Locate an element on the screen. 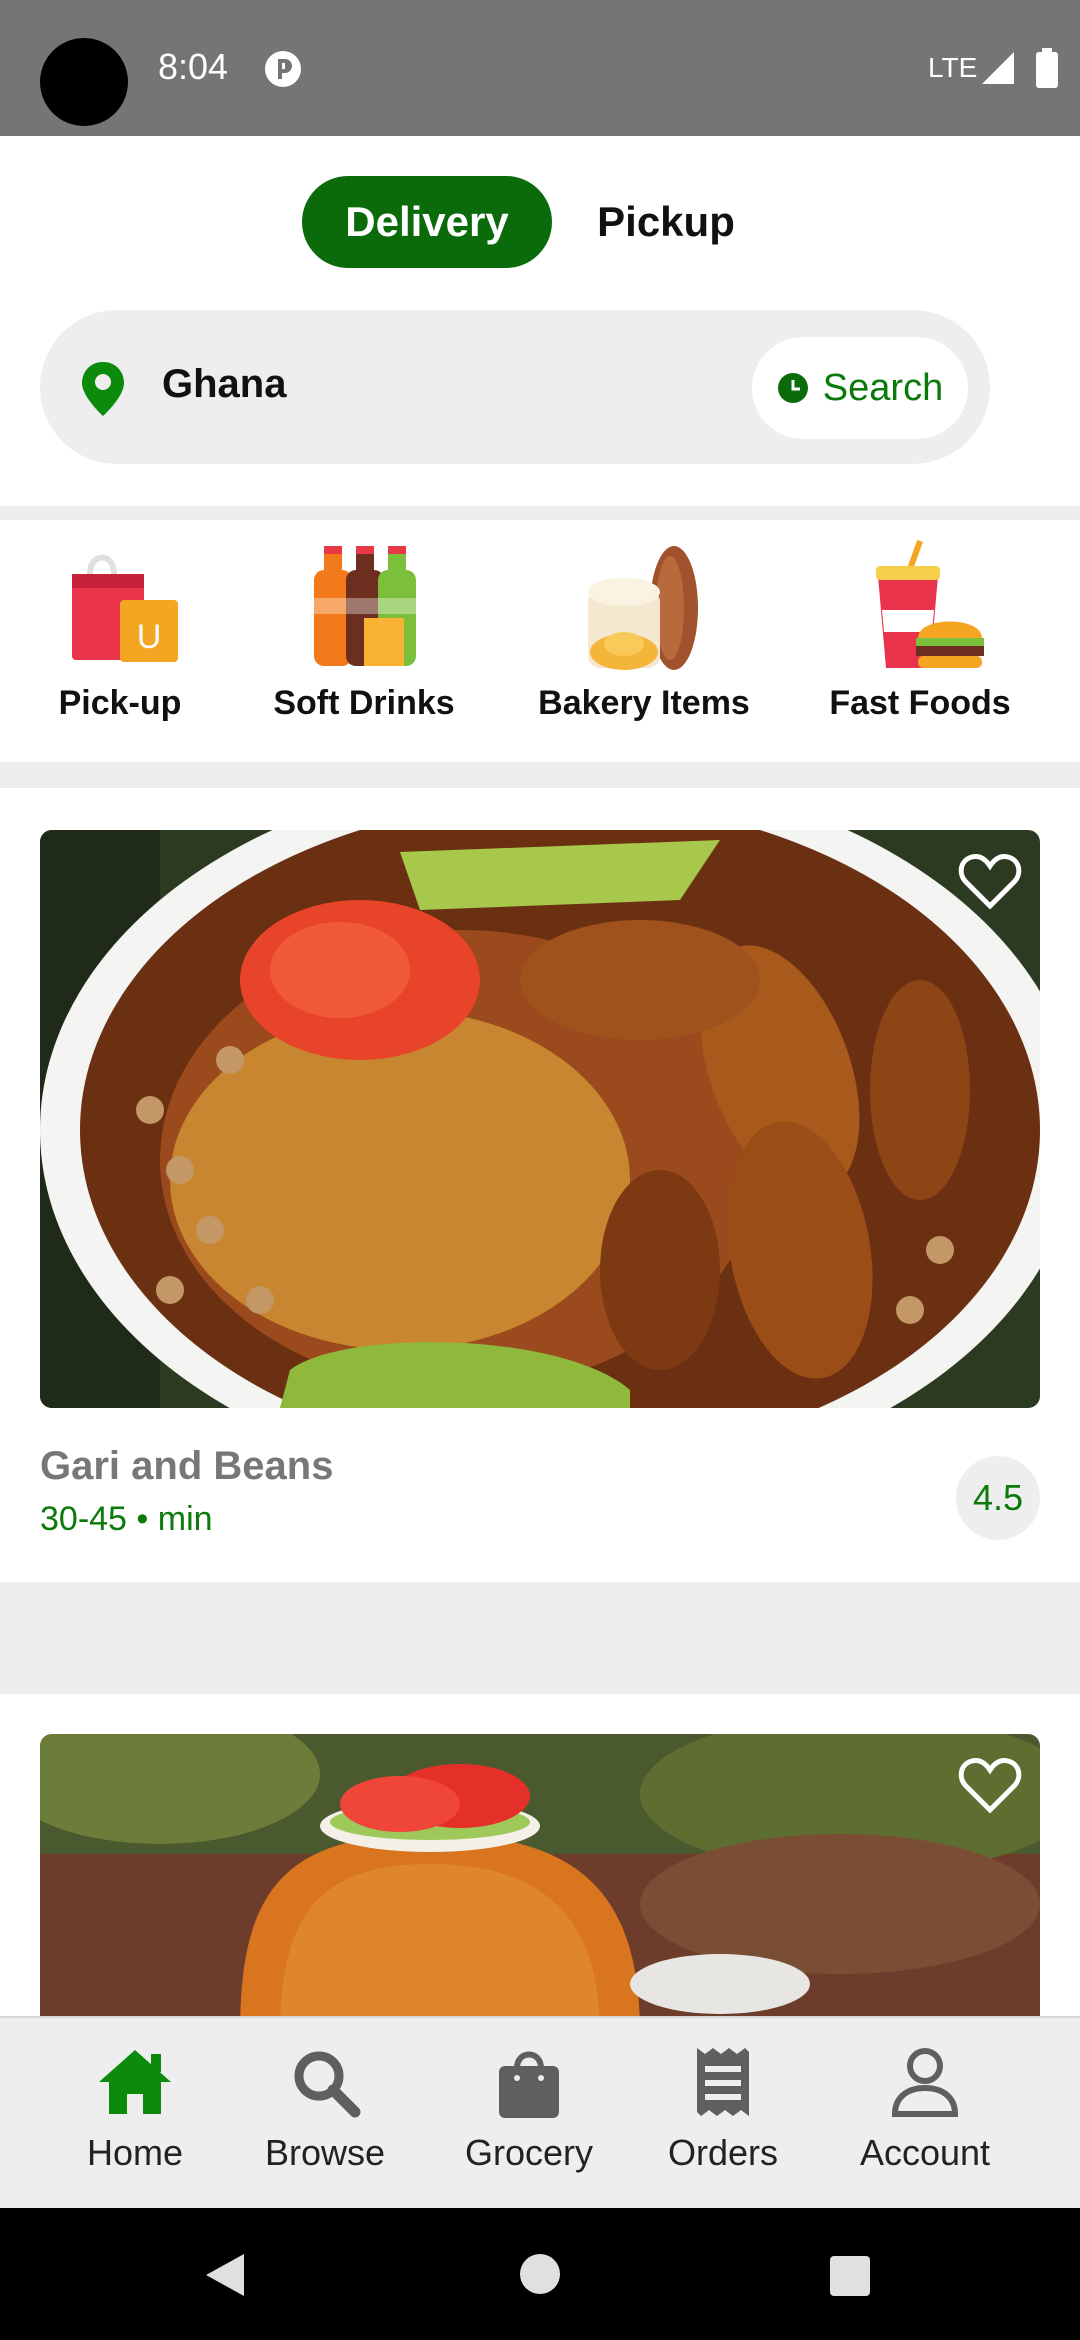  person-icon is located at coordinates (925, 2082).